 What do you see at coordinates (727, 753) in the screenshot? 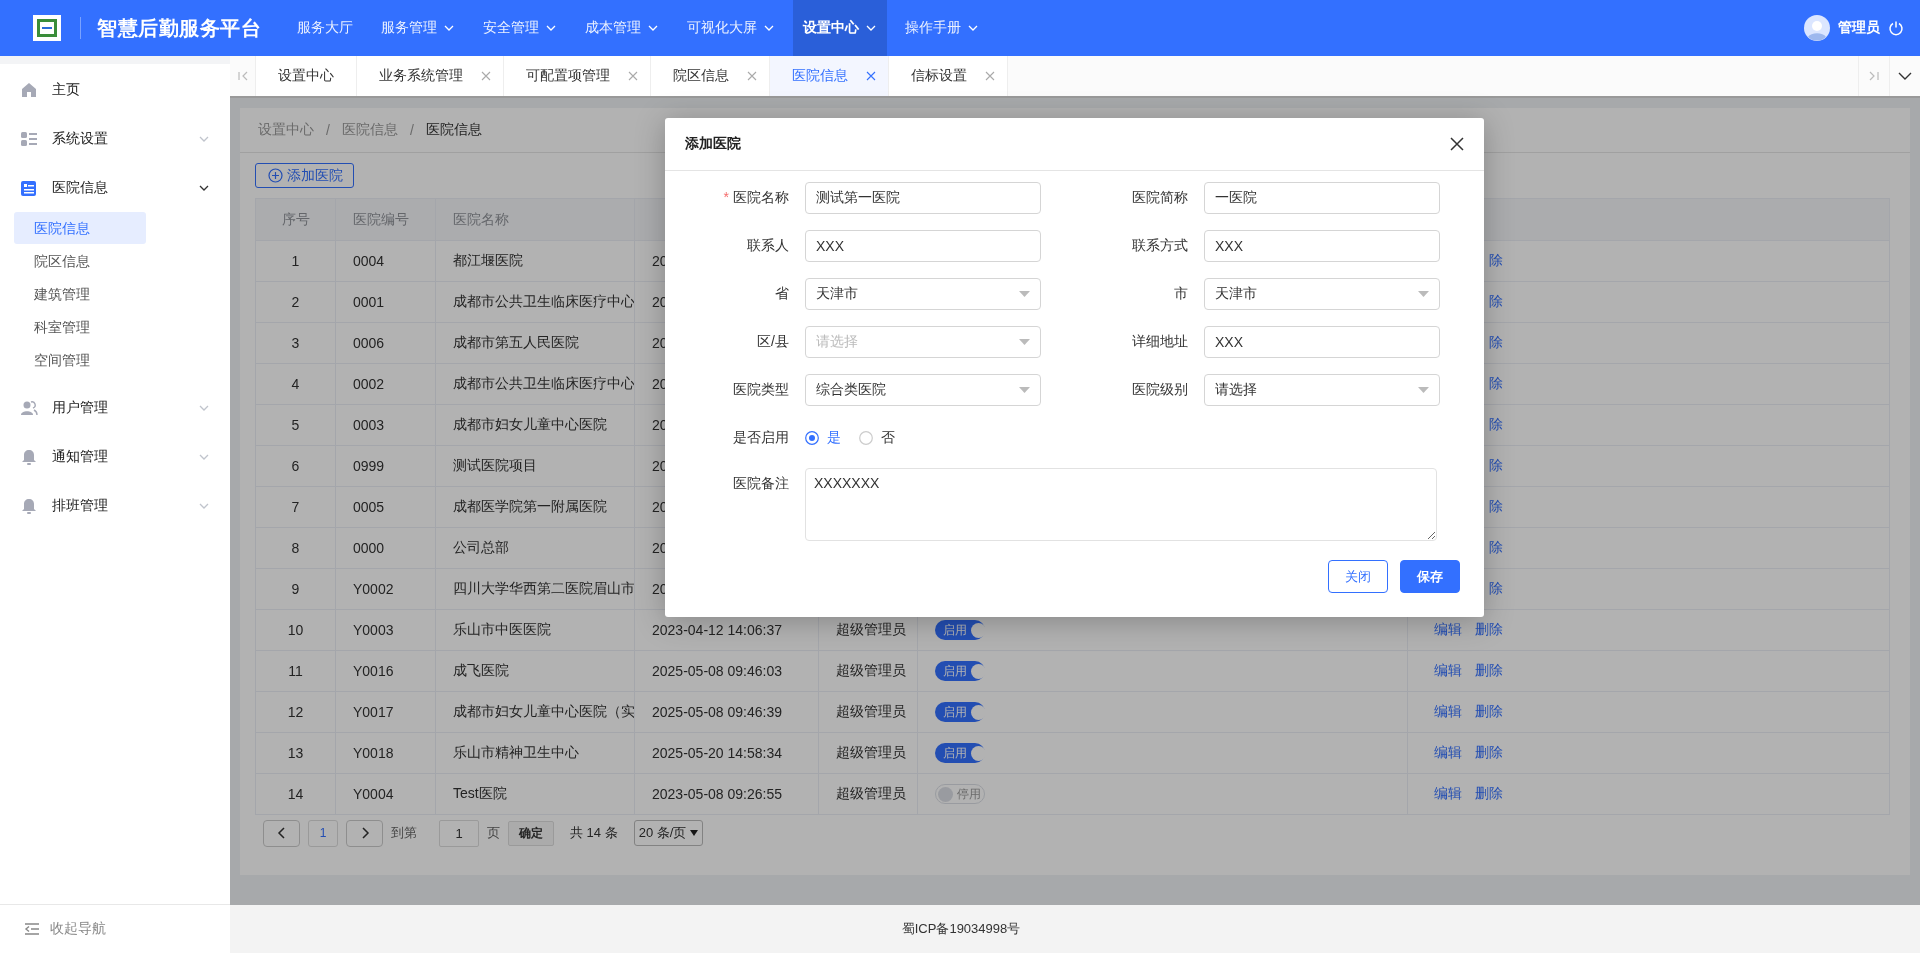
I see `table-cell: 2025-05-20 14:58:34` at bounding box center [727, 753].